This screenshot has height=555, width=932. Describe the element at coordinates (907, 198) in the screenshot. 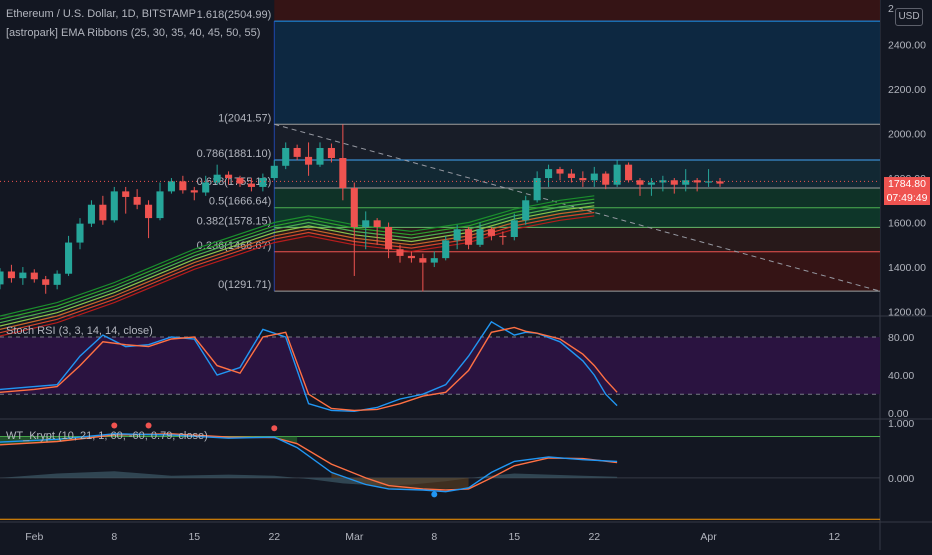

I see `bar-countdown-tag: 07:49:49` at that location.